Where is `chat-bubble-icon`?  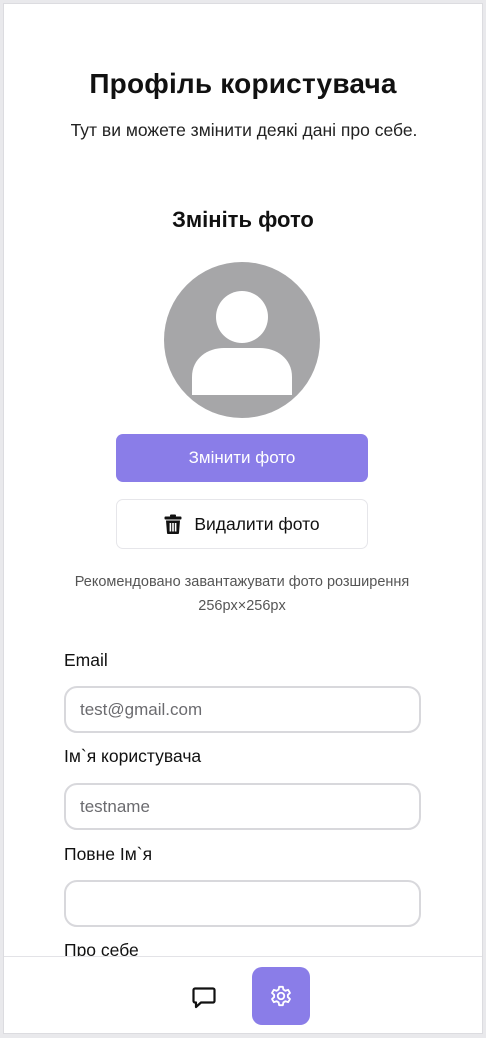 chat-bubble-icon is located at coordinates (204, 998).